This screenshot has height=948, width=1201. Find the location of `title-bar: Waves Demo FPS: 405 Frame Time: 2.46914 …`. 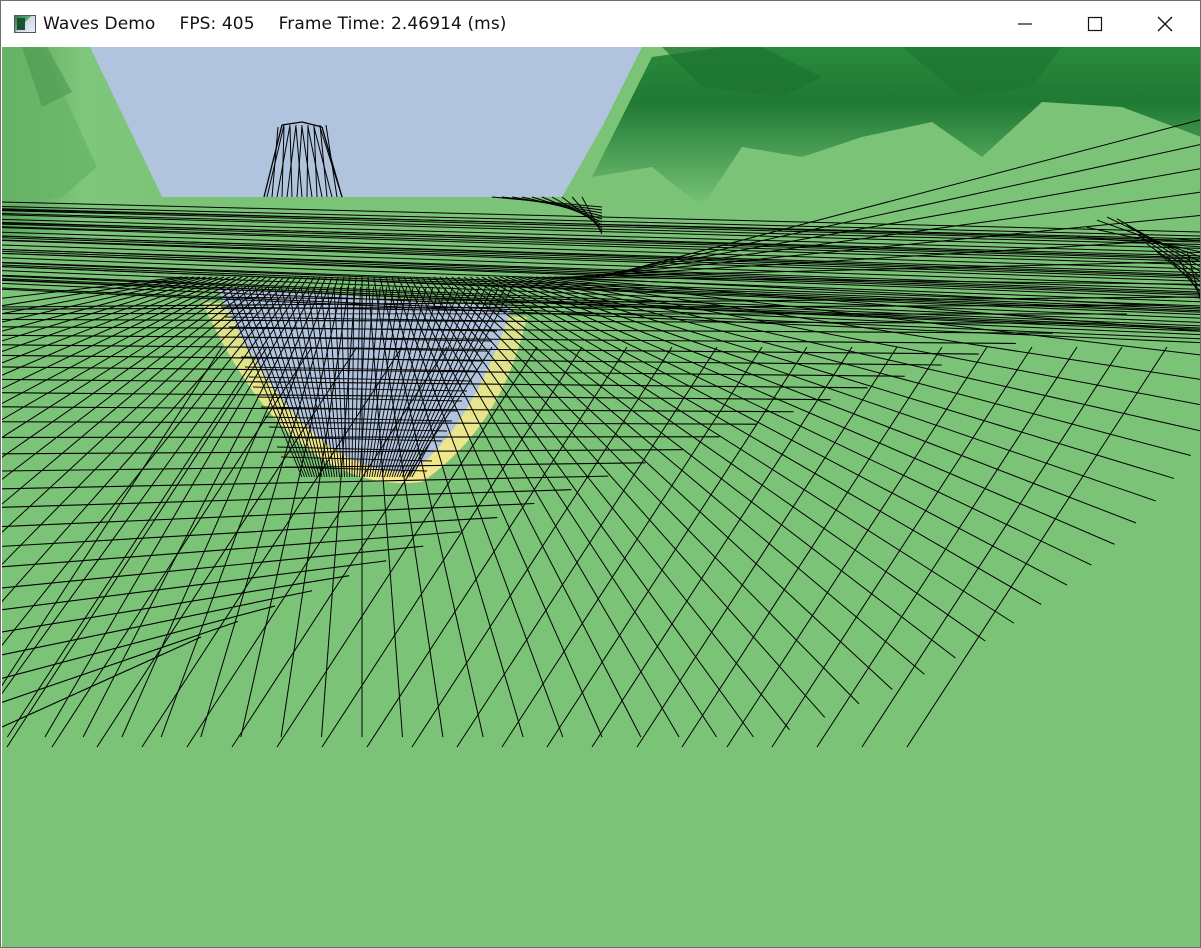

title-bar: Waves Demo FPS: 405 Frame Time: 2.46914 … is located at coordinates (600, 24).